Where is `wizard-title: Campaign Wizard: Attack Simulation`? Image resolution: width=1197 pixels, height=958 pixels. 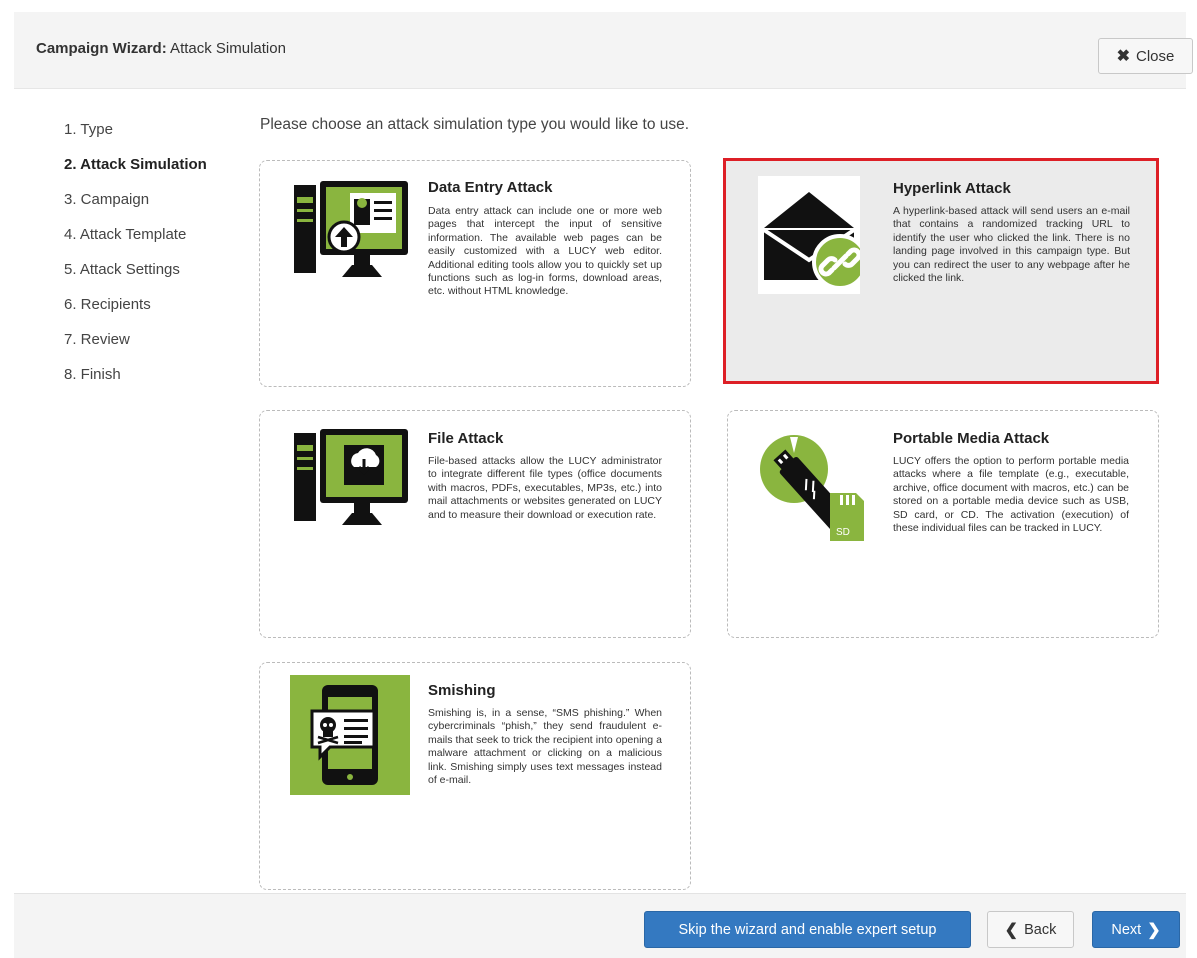
wizard-title: Campaign Wizard: Attack Simulation is located at coordinates (161, 48).